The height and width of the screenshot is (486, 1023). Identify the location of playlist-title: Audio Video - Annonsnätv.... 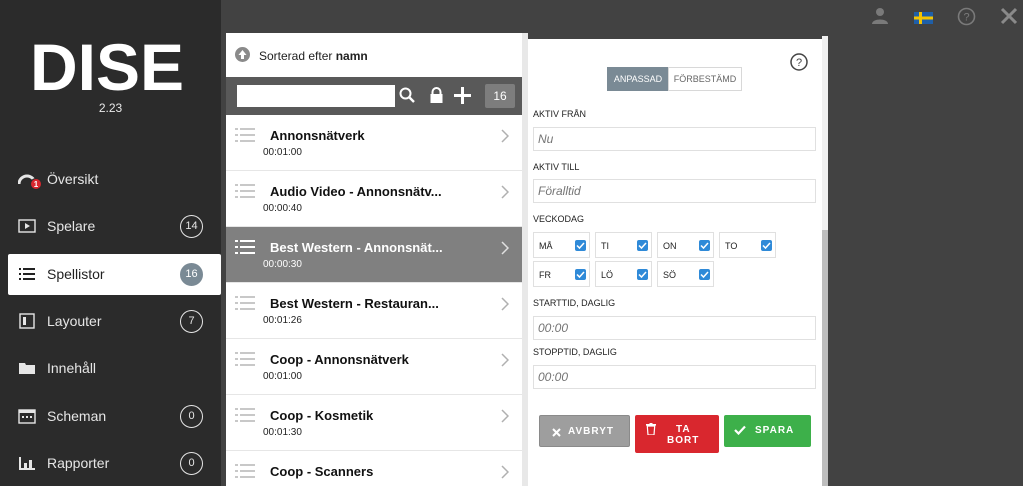
(356, 191).